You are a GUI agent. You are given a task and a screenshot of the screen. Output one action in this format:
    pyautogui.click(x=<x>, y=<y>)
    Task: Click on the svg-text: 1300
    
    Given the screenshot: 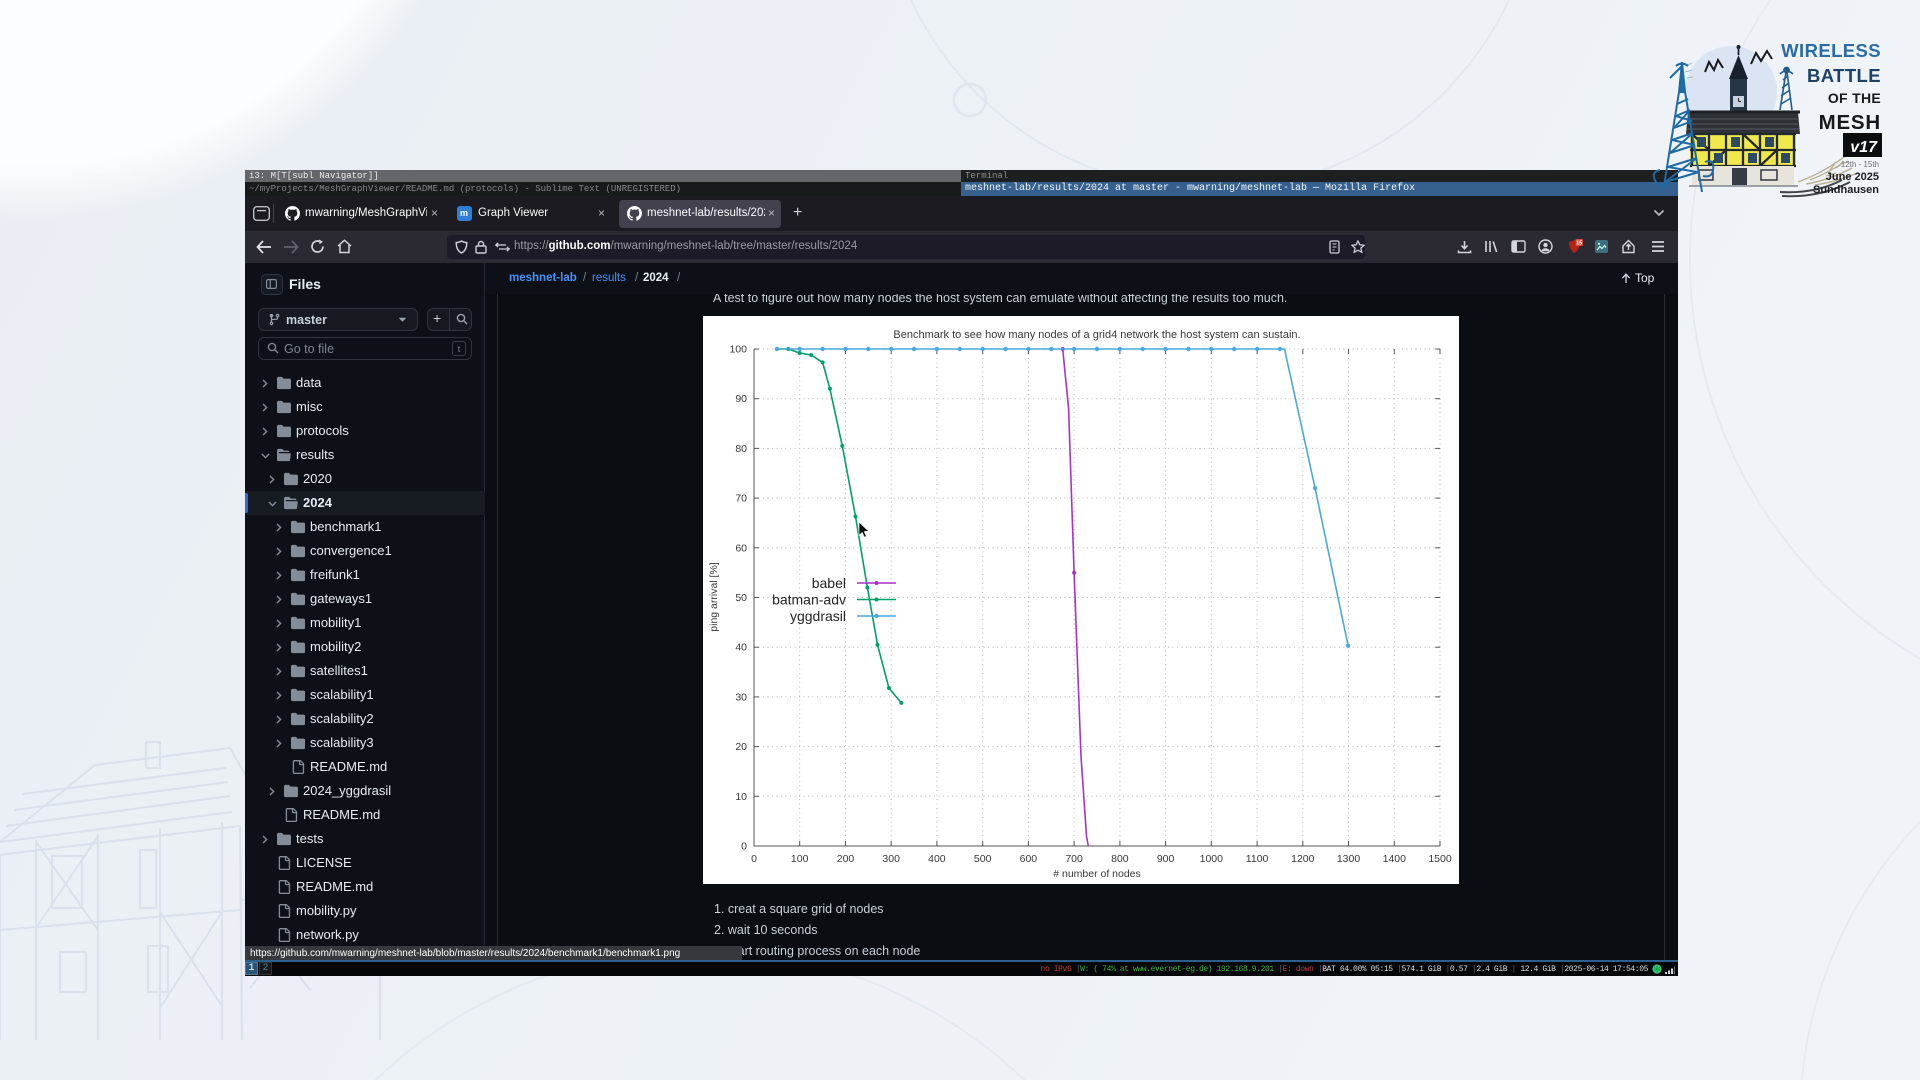 What is the action you would take?
    pyautogui.click(x=1349, y=859)
    